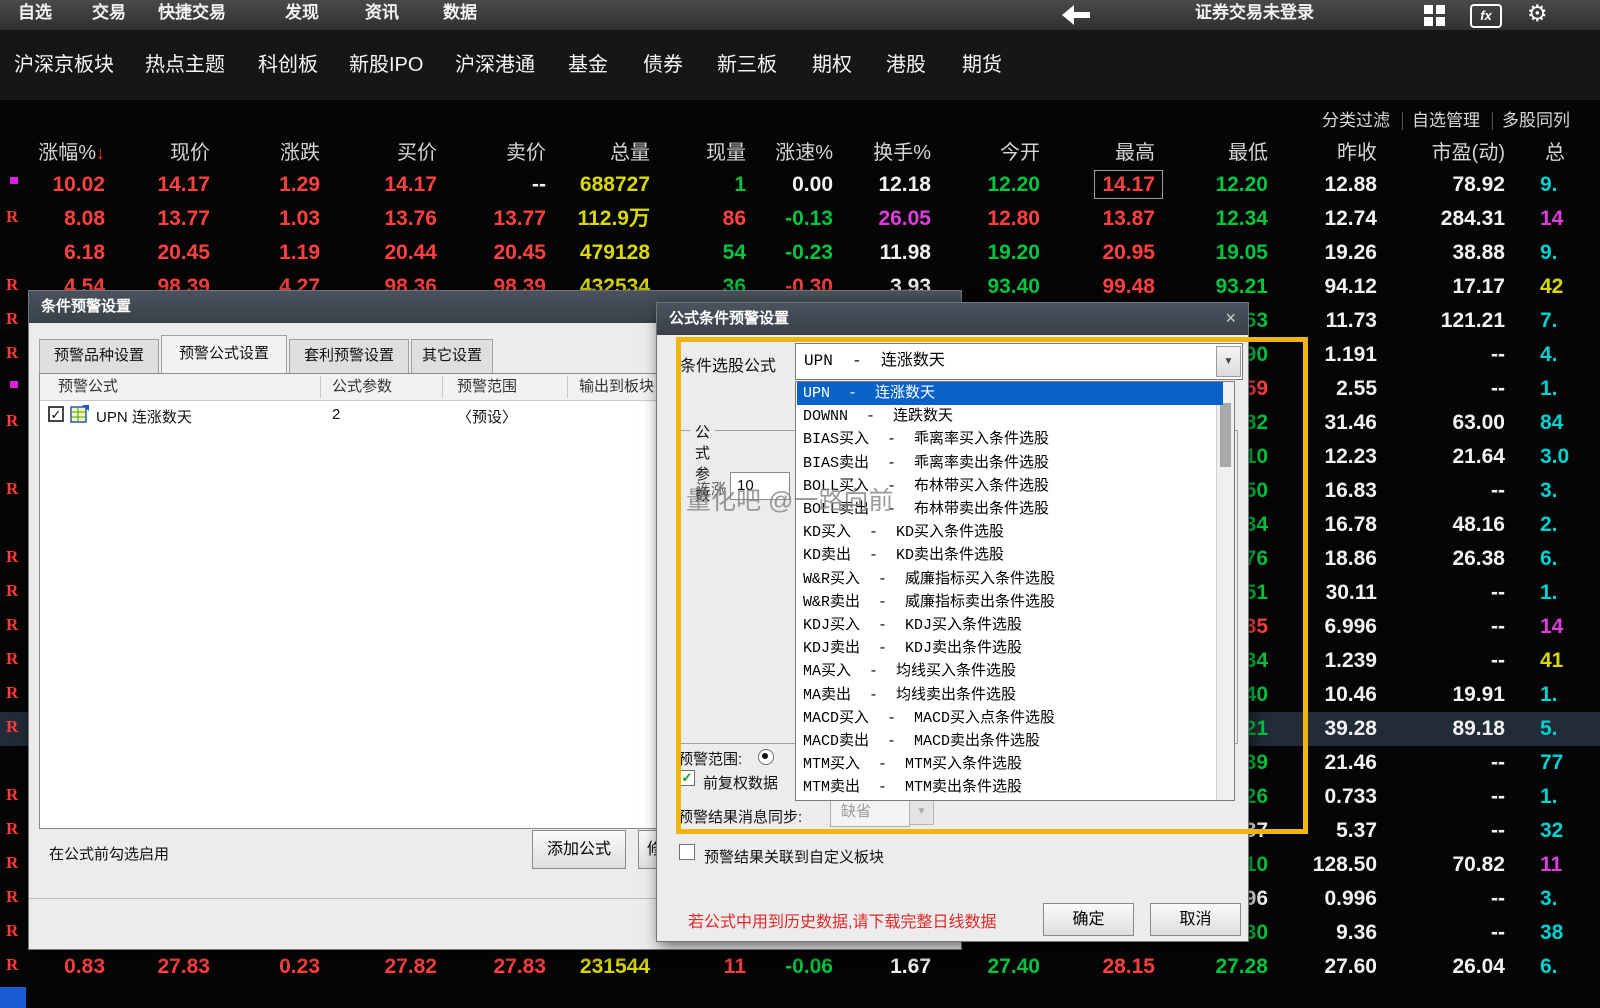  Describe the element at coordinates (982, 65) in the screenshot. I see `nav-item-10: 期货` at that location.